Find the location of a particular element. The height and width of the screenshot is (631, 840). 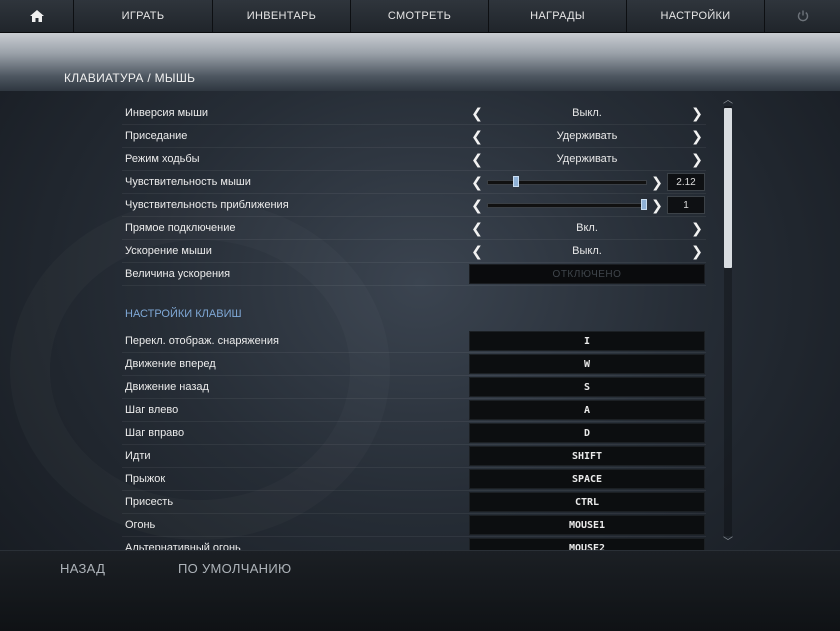

setting-row: Приседание ❮ Удерживать ❯ is located at coordinates (414, 136).